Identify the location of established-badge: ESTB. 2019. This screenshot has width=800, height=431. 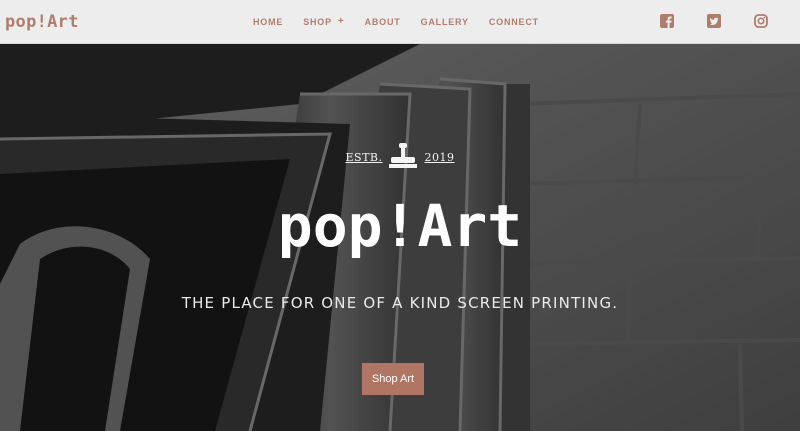
(400, 157).